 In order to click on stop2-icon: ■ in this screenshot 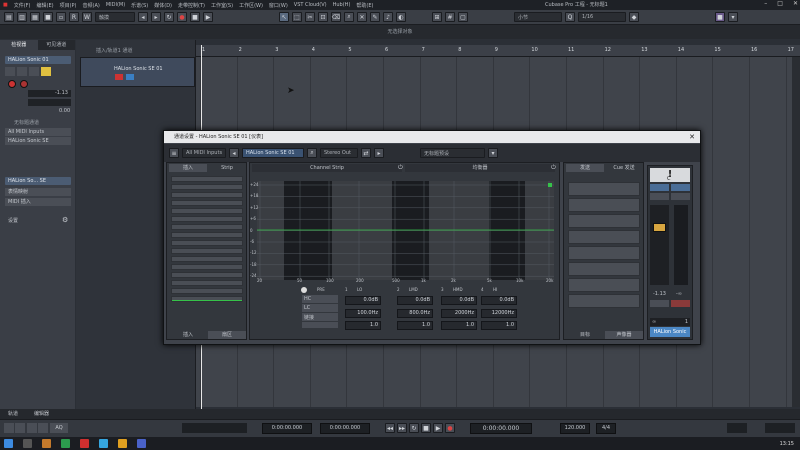, I will do `click(195, 17)`.